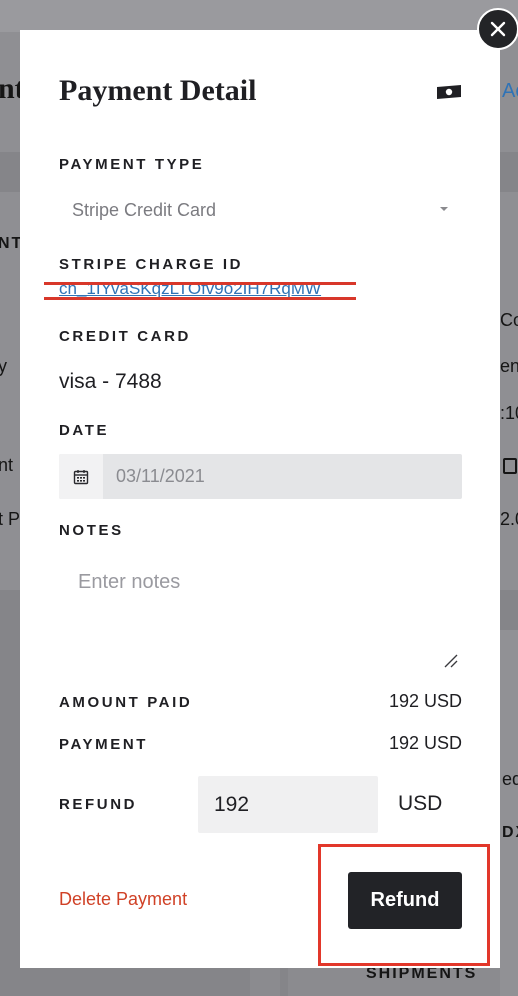  What do you see at coordinates (151, 264) in the screenshot?
I see `stripe-charge-label: STRIPE CHARGE ID` at bounding box center [151, 264].